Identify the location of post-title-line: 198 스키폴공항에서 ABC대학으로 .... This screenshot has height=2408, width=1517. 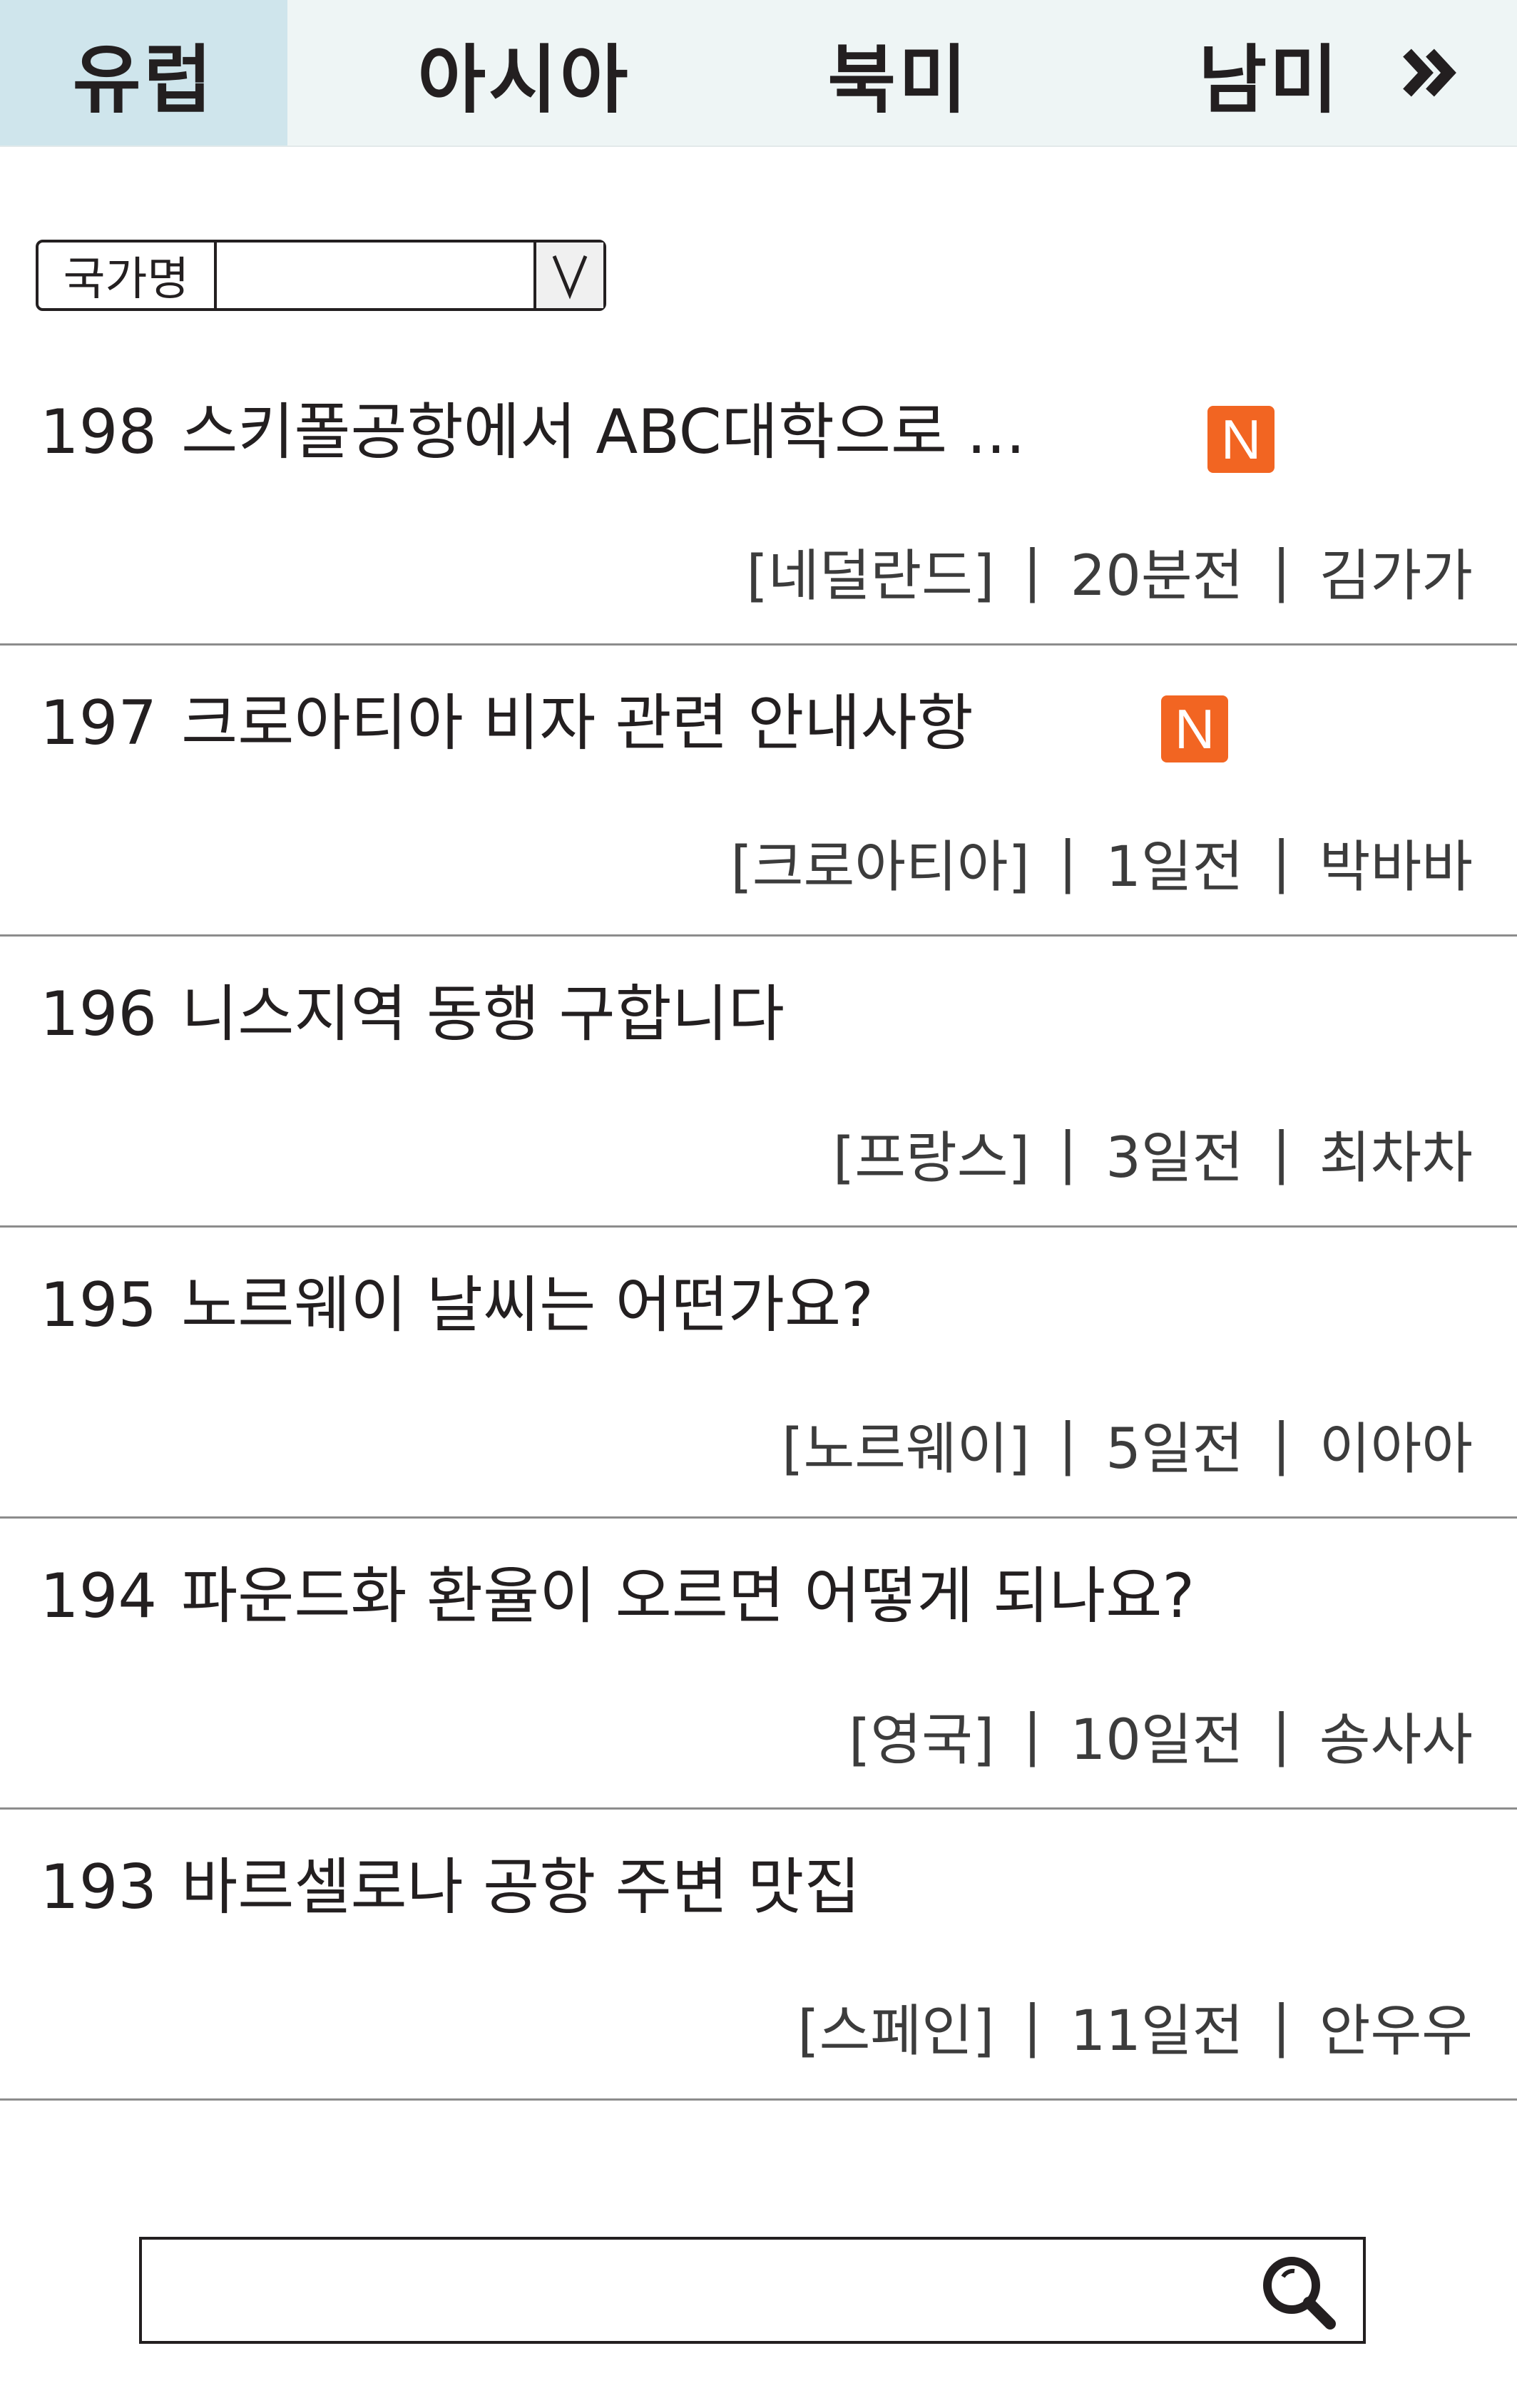
(533, 426).